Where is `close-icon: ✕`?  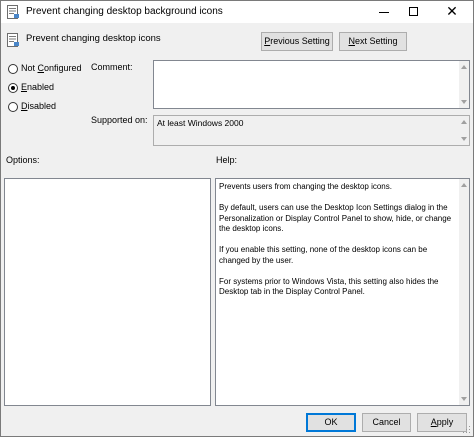
close-icon: ✕ is located at coordinates (452, 12).